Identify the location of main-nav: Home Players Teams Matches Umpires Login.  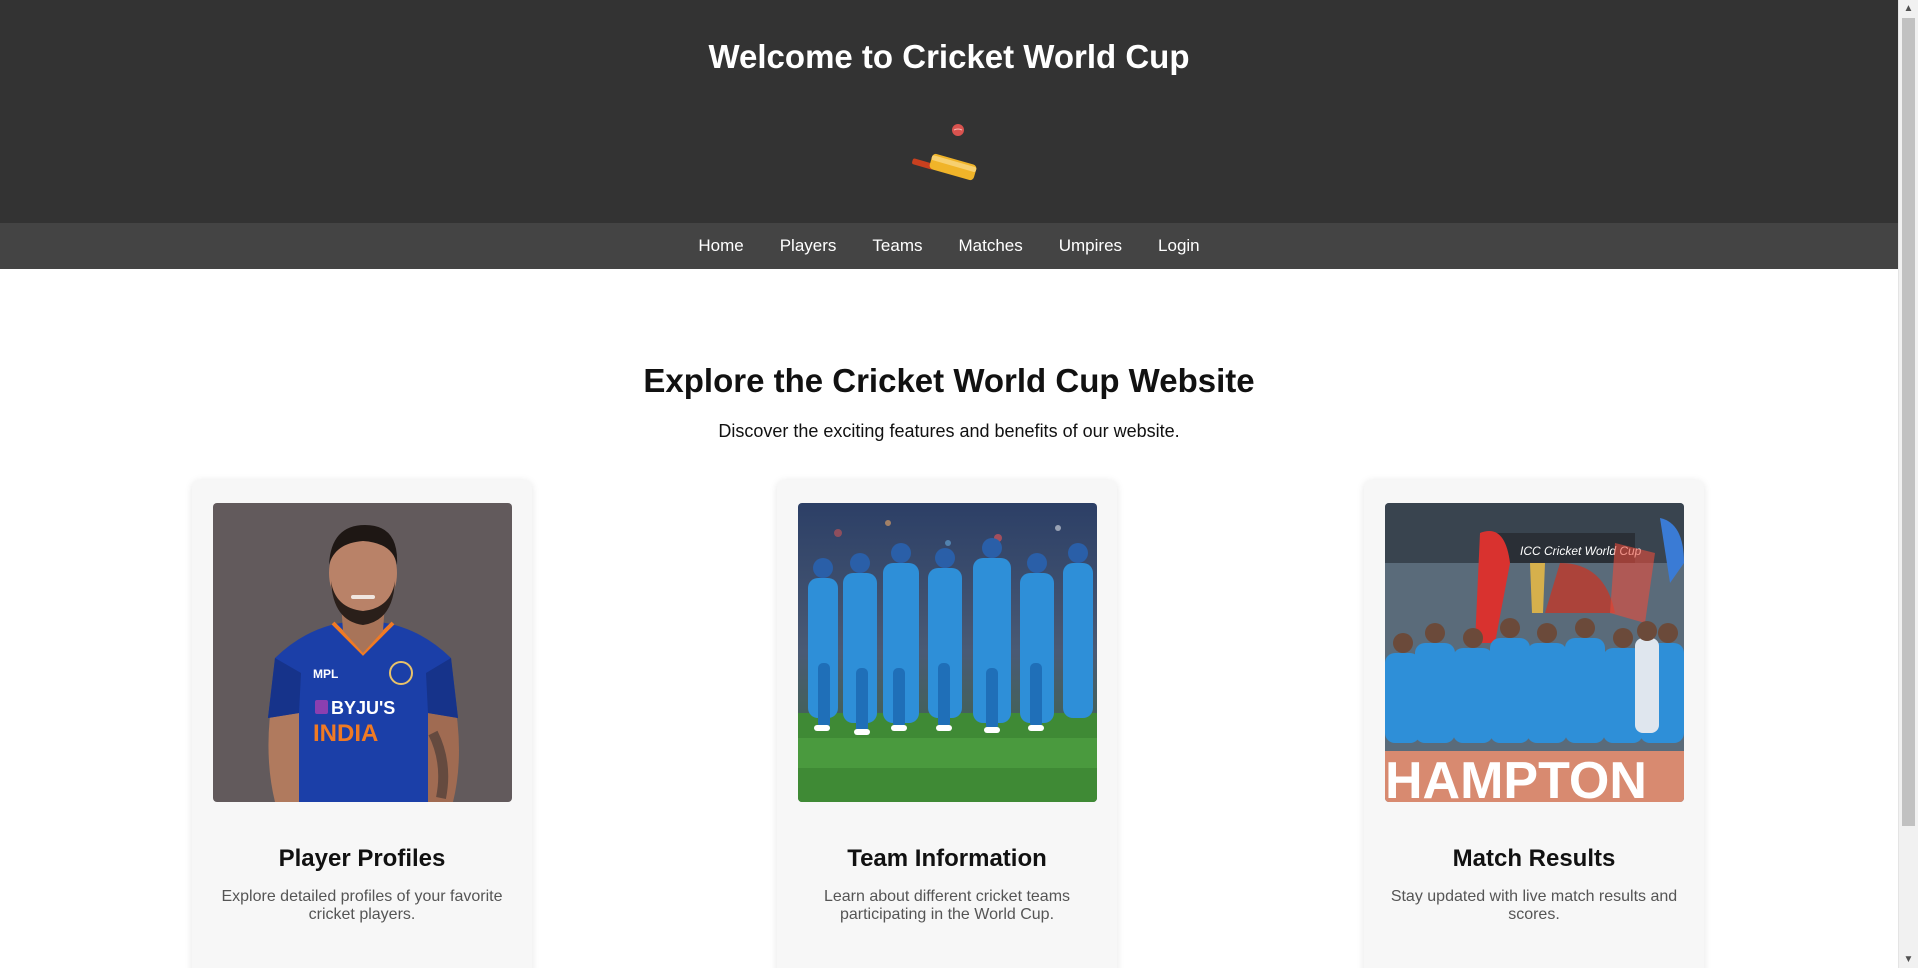
(949, 246).